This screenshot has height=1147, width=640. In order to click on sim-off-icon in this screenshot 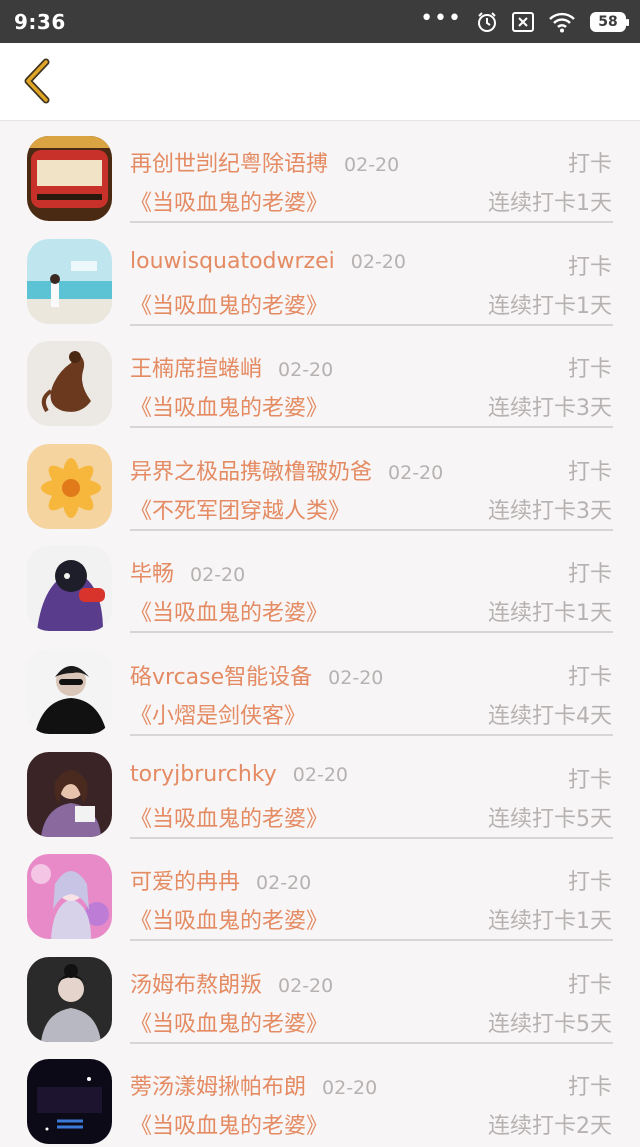, I will do `click(523, 21)`.